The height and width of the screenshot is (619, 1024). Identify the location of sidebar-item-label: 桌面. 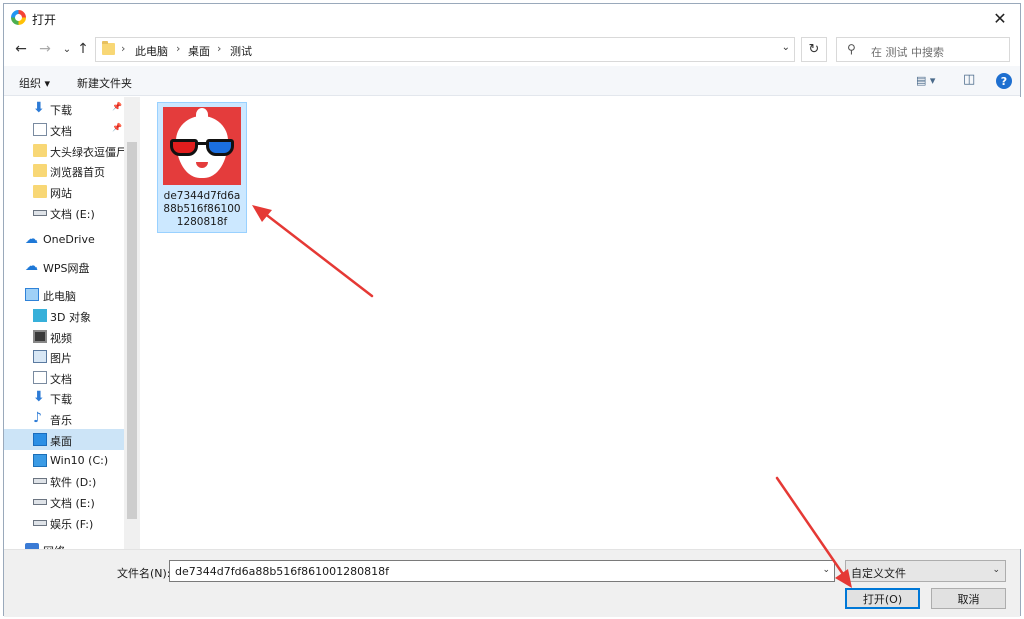
(61, 441).